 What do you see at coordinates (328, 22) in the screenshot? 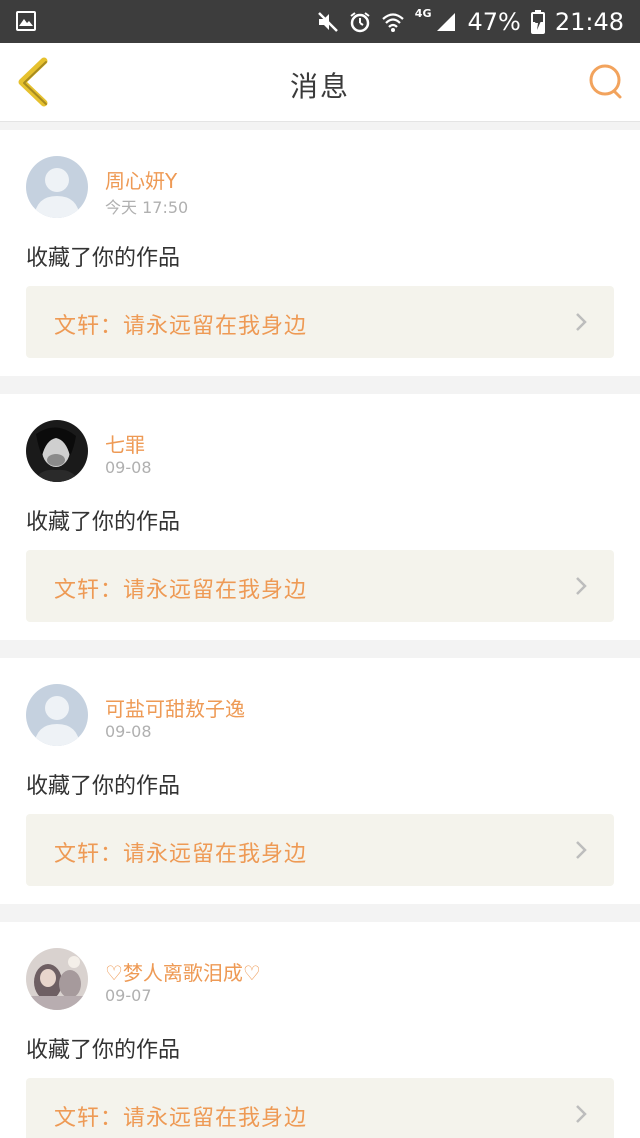
I see `mute-icon` at bounding box center [328, 22].